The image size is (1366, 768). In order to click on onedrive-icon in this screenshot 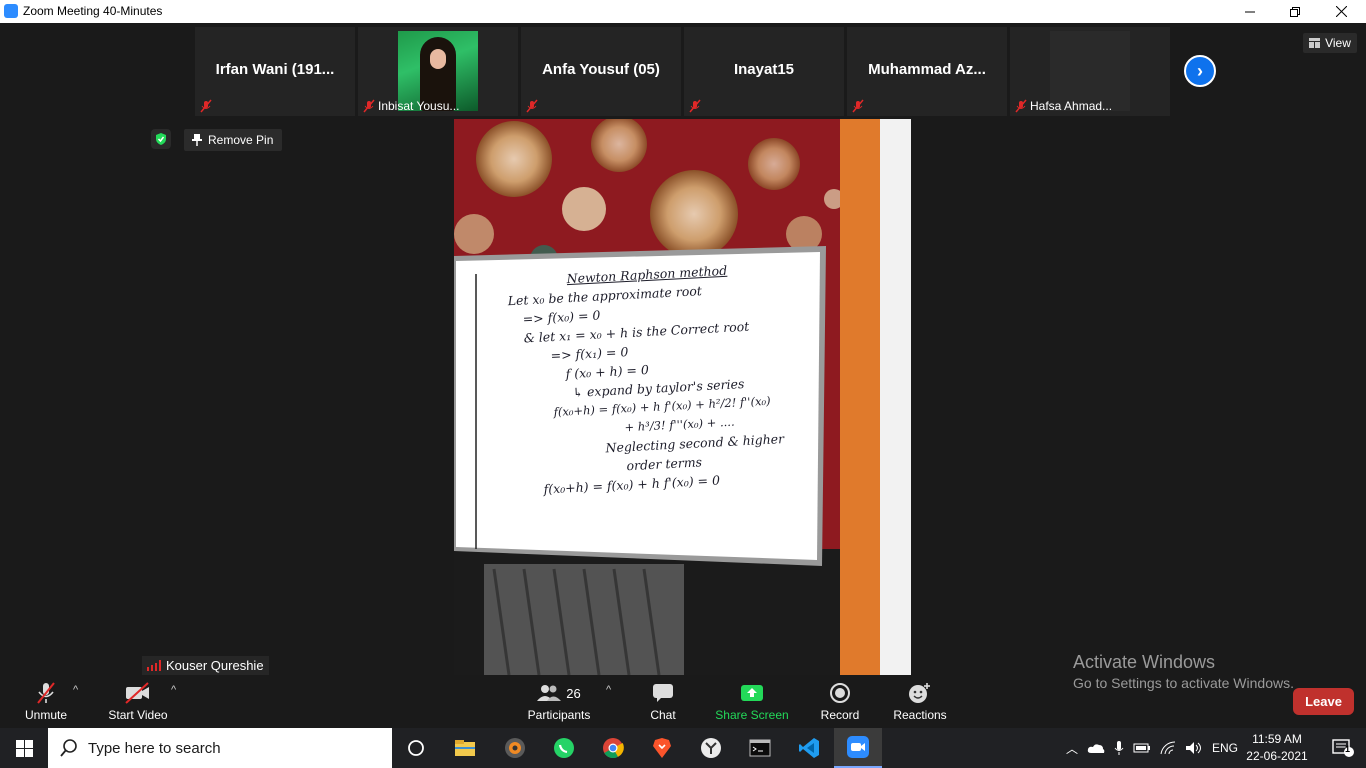, I will do `click(1096, 748)`.